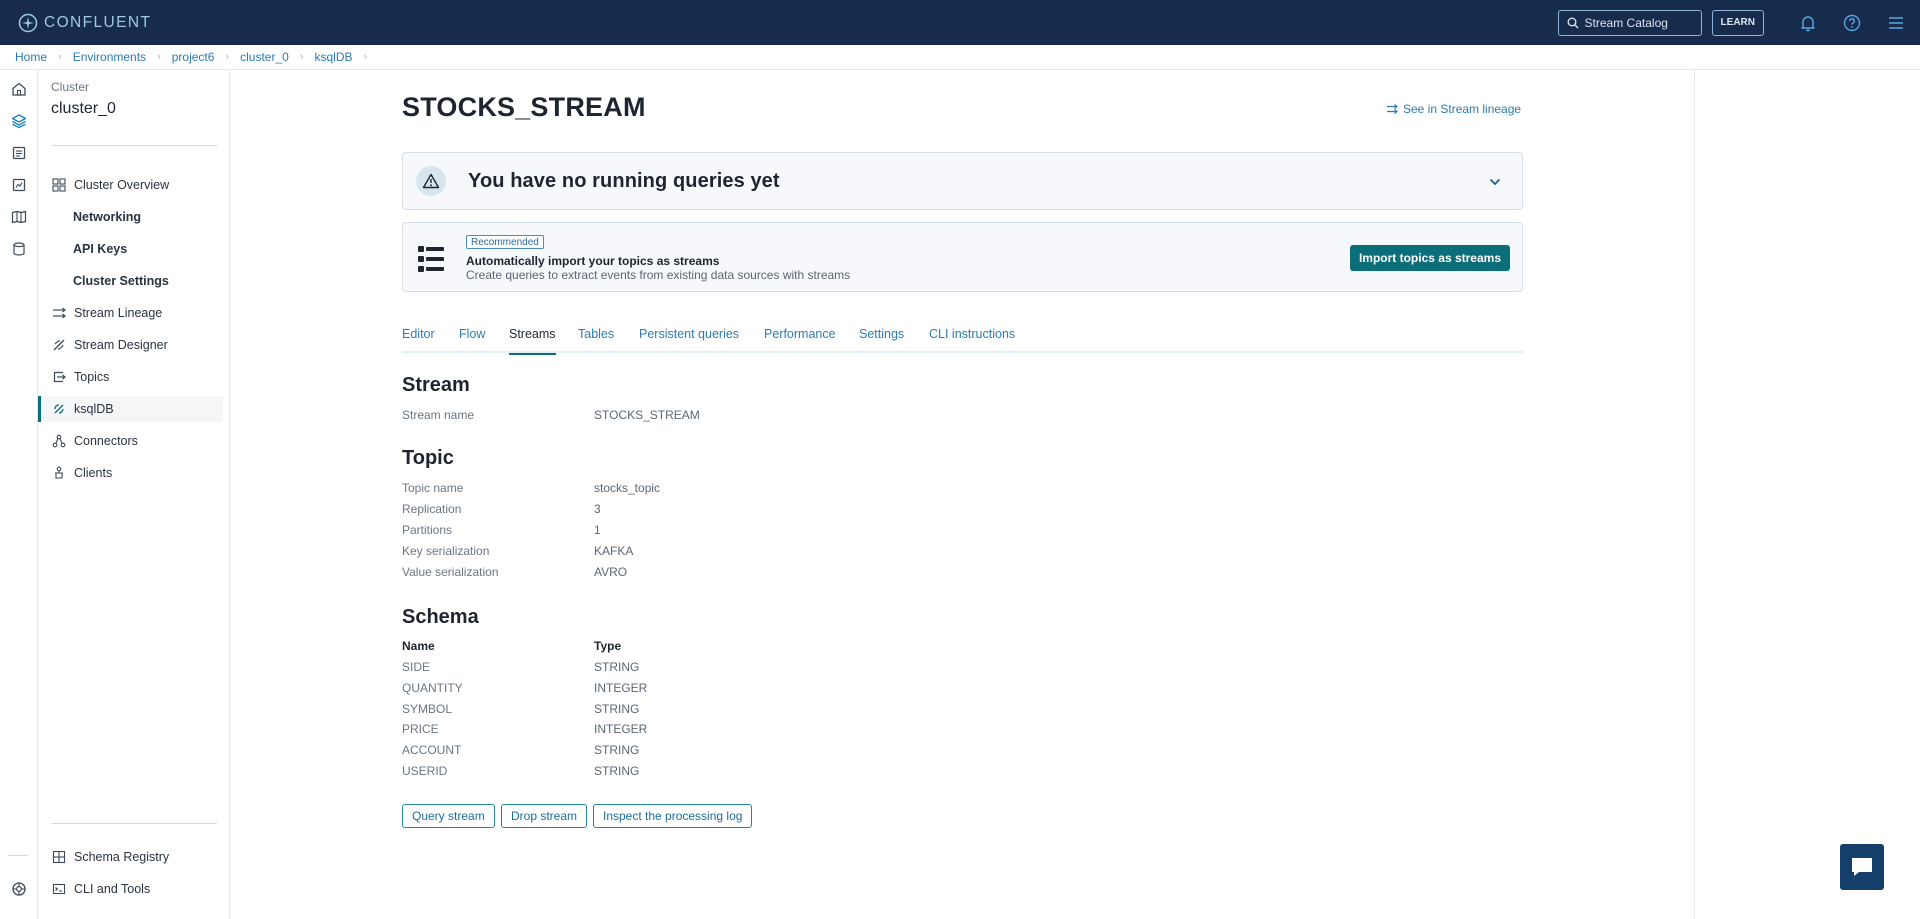 The image size is (1920, 919). What do you see at coordinates (130, 345) in the screenshot?
I see `sidebar-item-stream-designer: Stream Designer` at bounding box center [130, 345].